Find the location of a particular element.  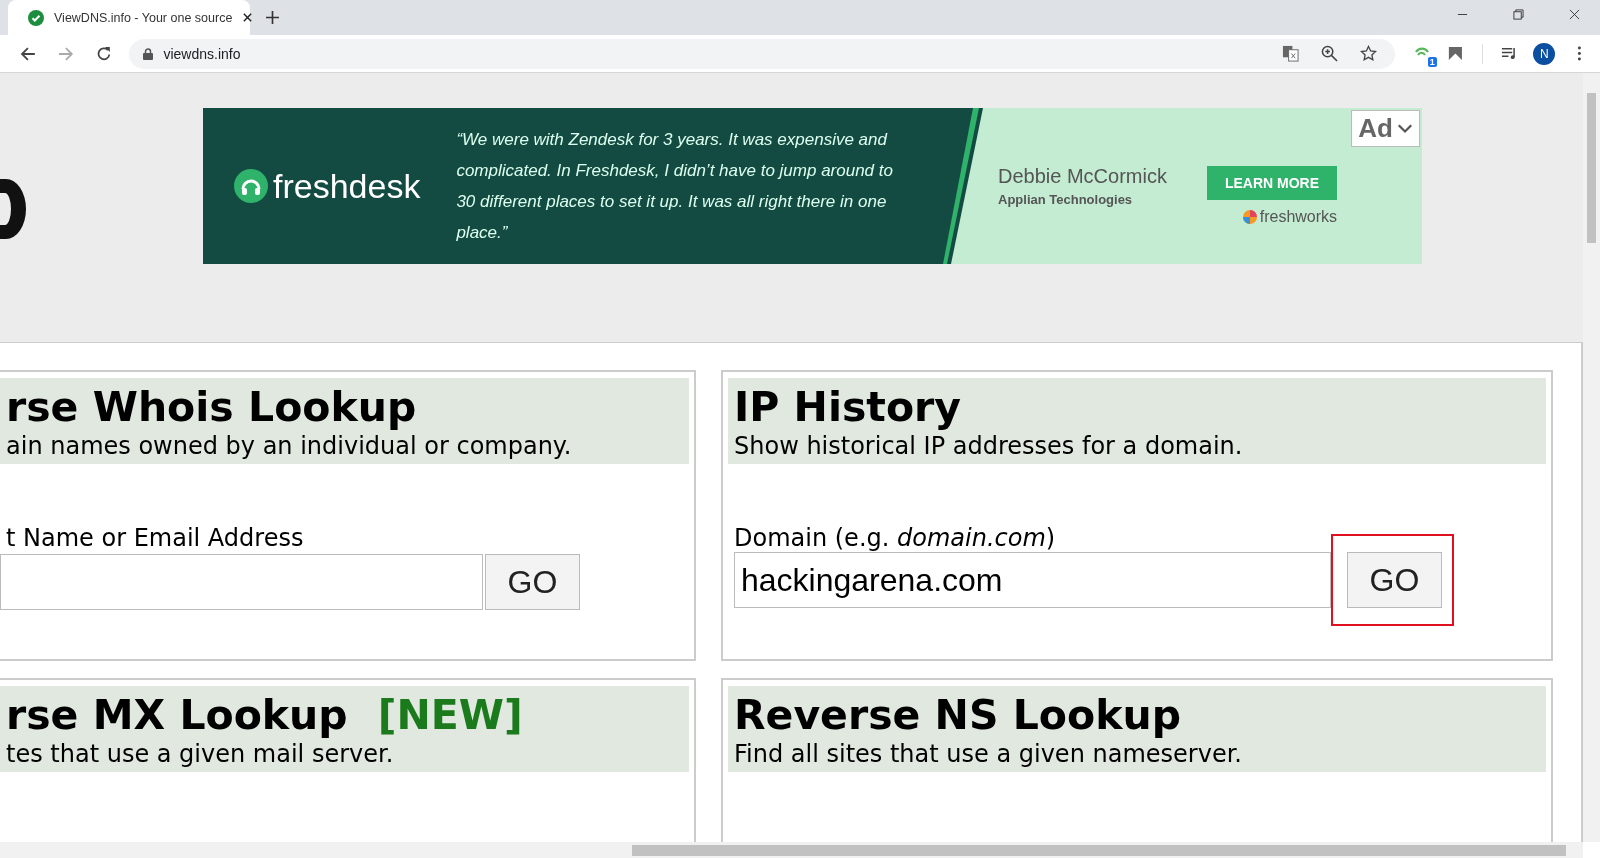

panel-title: IP History is located at coordinates (848, 407).